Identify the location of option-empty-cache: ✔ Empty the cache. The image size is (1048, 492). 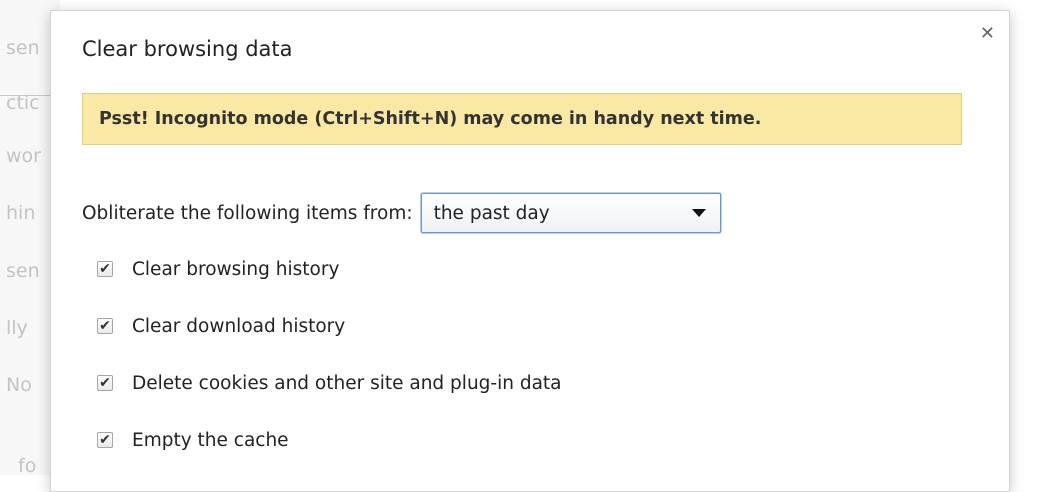
(193, 440).